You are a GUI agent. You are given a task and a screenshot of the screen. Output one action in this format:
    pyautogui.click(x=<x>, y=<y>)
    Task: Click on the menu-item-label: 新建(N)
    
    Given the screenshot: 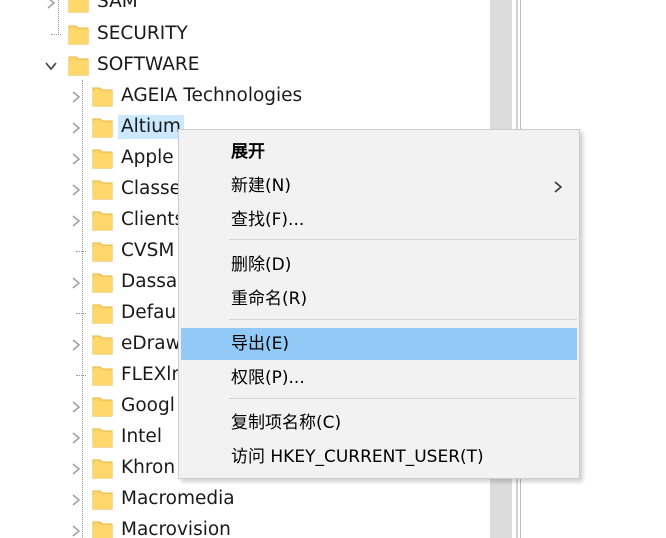 What is the action you would take?
    pyautogui.click(x=261, y=186)
    